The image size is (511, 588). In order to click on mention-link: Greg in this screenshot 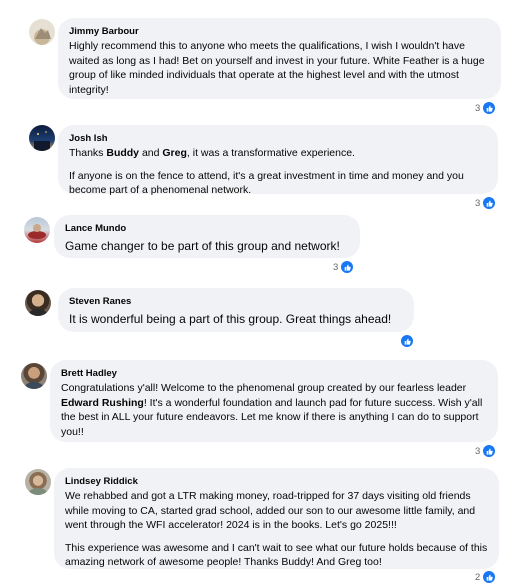, I will do `click(174, 153)`.